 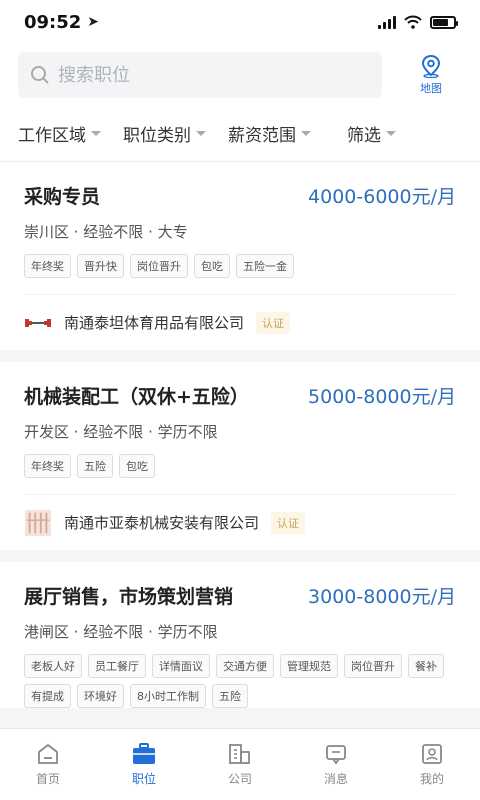 I want to click on job-header: 机械装配工（双休+五险） 5000-8000元/月, so click(x=240, y=385).